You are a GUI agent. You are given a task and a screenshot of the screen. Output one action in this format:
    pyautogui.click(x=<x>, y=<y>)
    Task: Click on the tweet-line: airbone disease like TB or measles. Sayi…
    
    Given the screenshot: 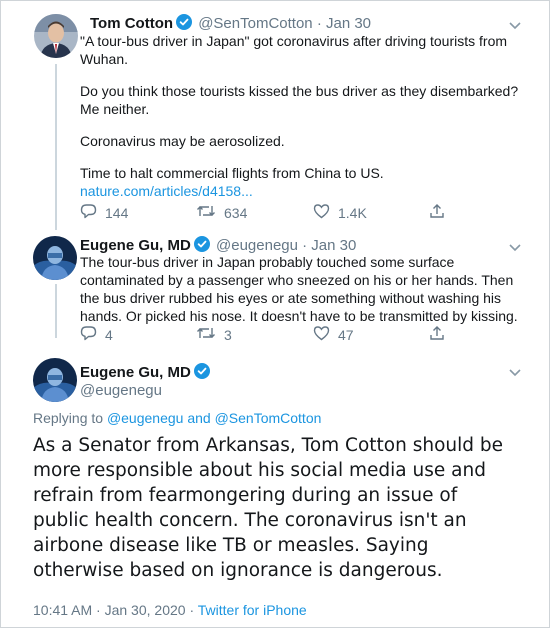 What is the action you would take?
    pyautogui.click(x=231, y=545)
    